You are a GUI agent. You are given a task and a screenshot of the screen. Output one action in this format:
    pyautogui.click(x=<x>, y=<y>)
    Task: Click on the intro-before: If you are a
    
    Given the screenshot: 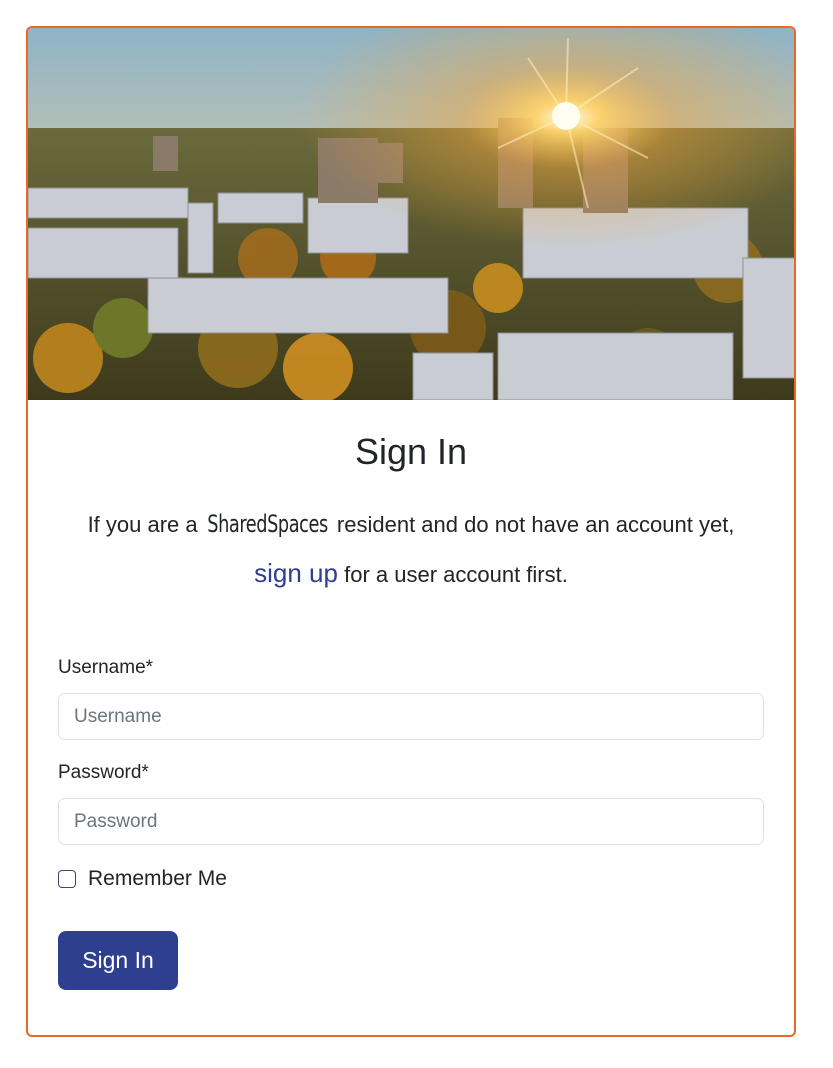 What is the action you would take?
    pyautogui.click(x=145, y=524)
    